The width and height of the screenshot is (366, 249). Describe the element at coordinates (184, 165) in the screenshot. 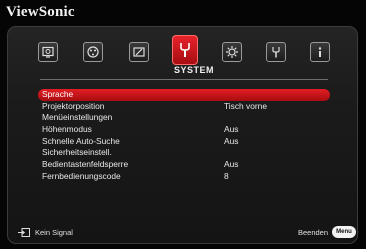

I see `menu-item-bedientastenfeldsperre: Bedientastenfeldsperre Aus` at that location.